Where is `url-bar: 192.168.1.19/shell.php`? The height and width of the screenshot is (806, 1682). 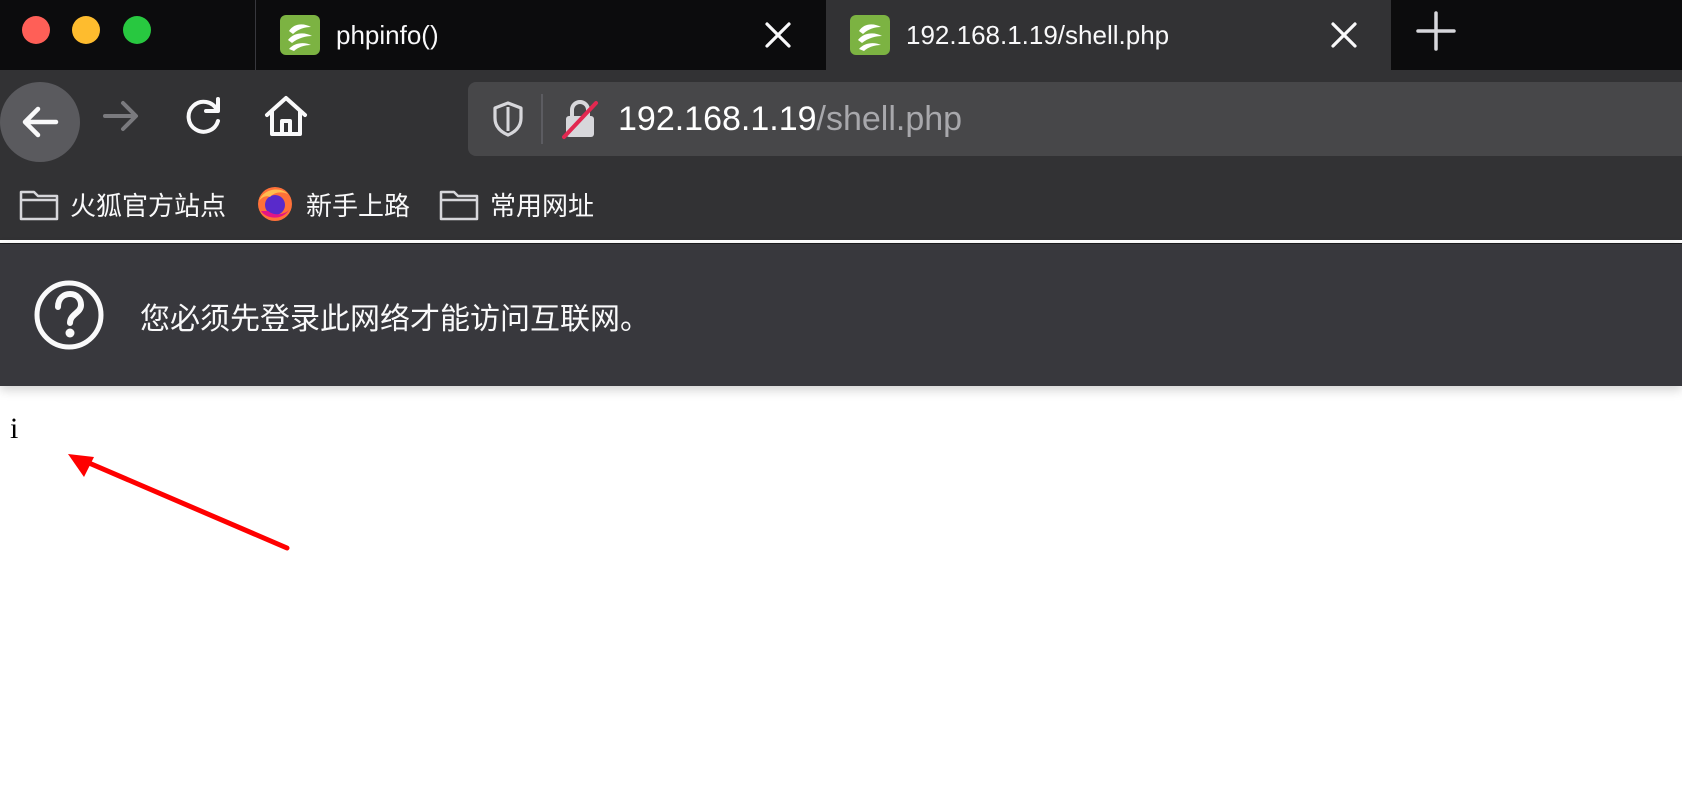
url-bar: 192.168.1.19/shell.php is located at coordinates (1075, 119).